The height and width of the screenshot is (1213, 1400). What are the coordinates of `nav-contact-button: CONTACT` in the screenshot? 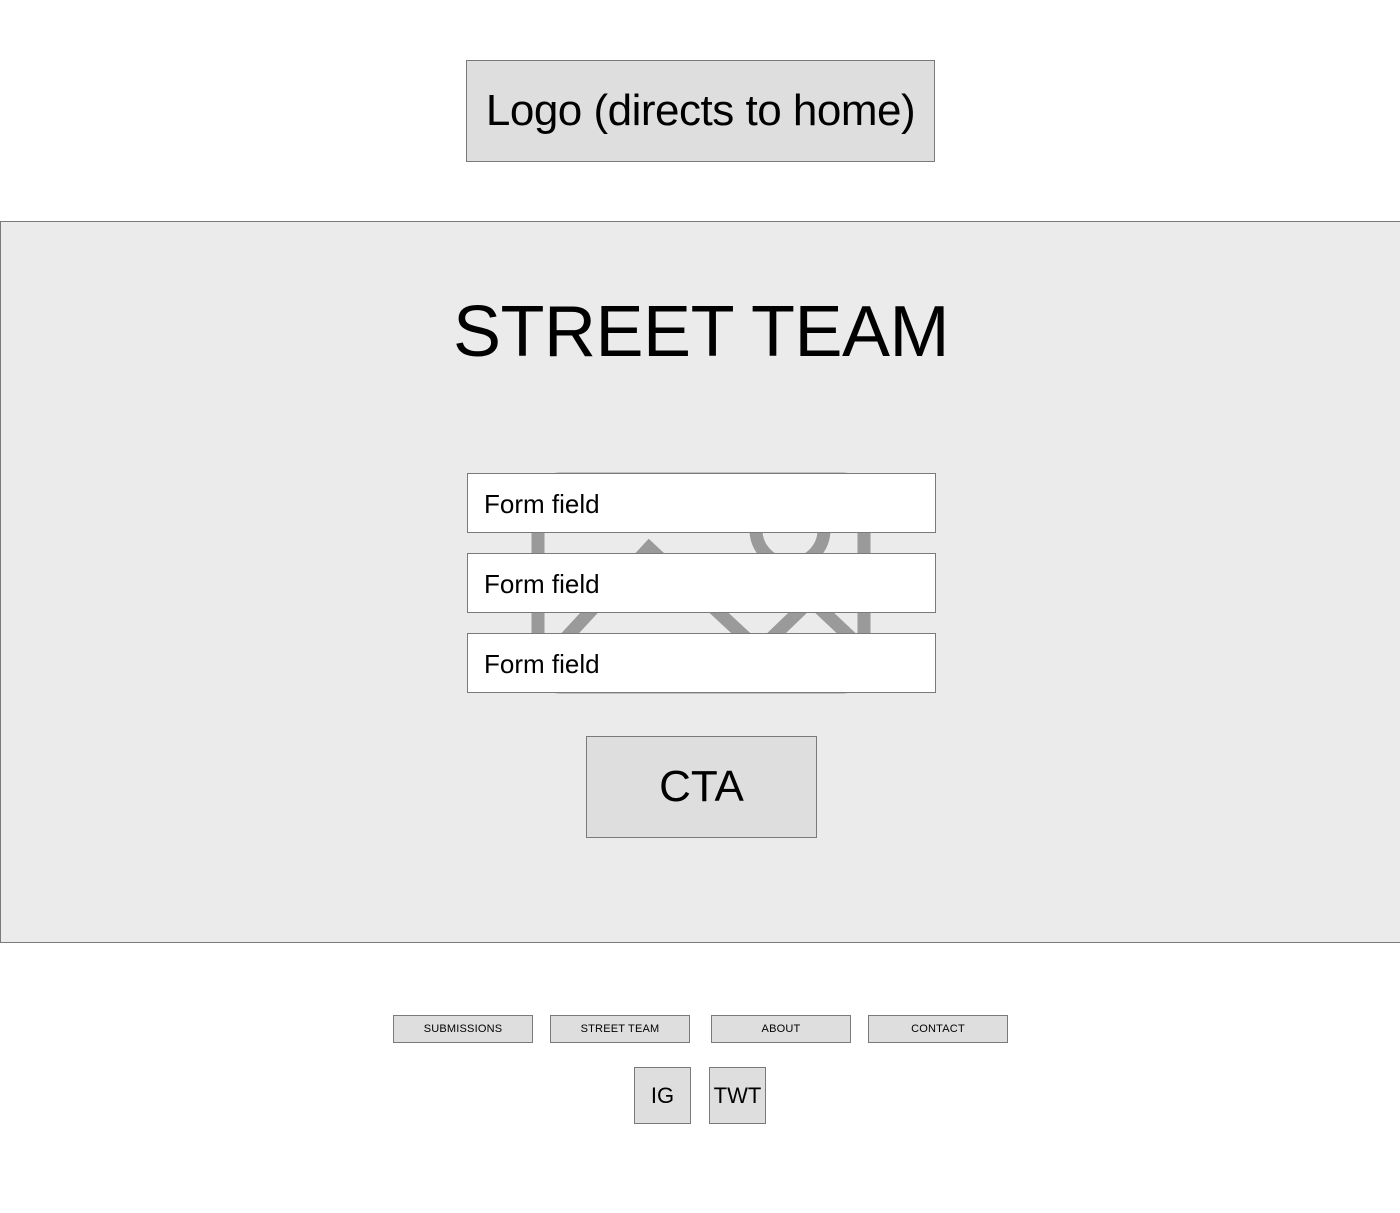 It's located at (938, 1029).